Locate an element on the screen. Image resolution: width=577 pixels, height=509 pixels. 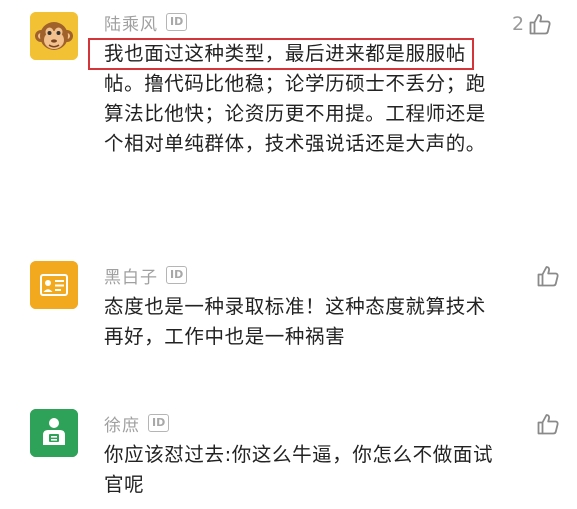
username: 陆乘风 is located at coordinates (131, 22).